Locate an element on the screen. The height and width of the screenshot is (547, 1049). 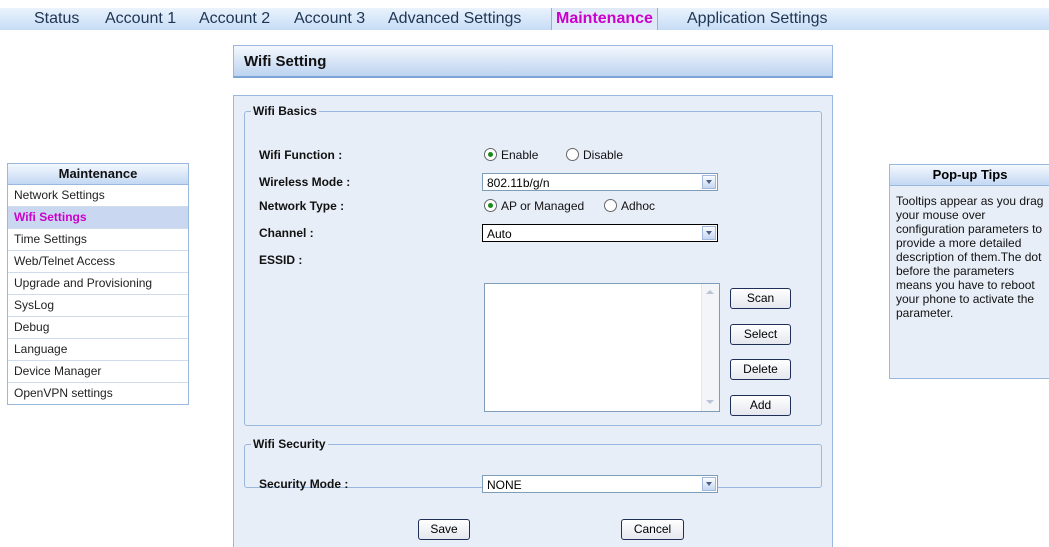
sidebar-title: Maintenance is located at coordinates (98, 174).